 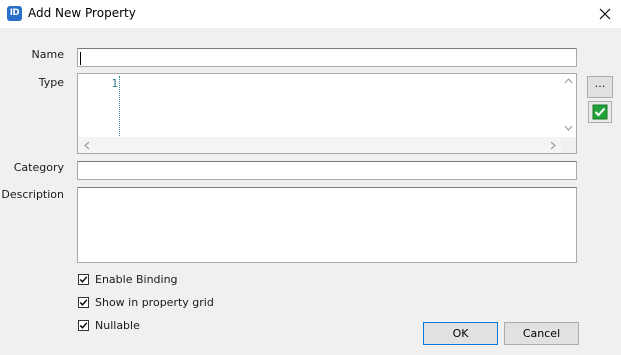 I want to click on validate-type-button, so click(x=600, y=112).